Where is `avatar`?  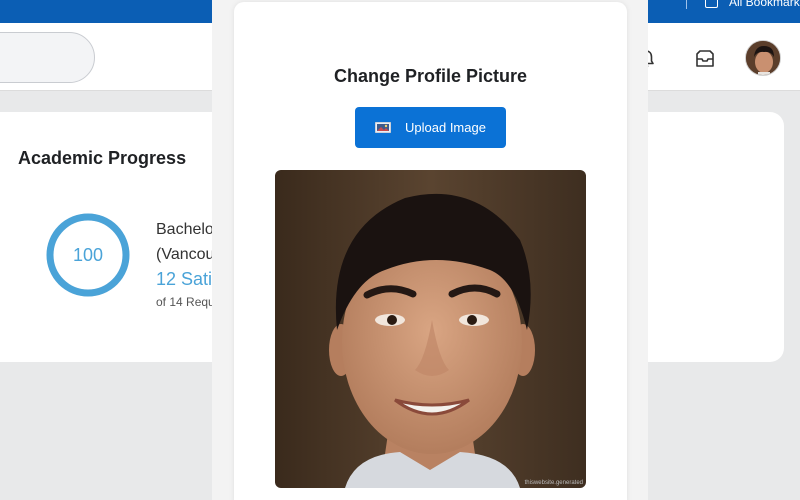 avatar is located at coordinates (763, 58).